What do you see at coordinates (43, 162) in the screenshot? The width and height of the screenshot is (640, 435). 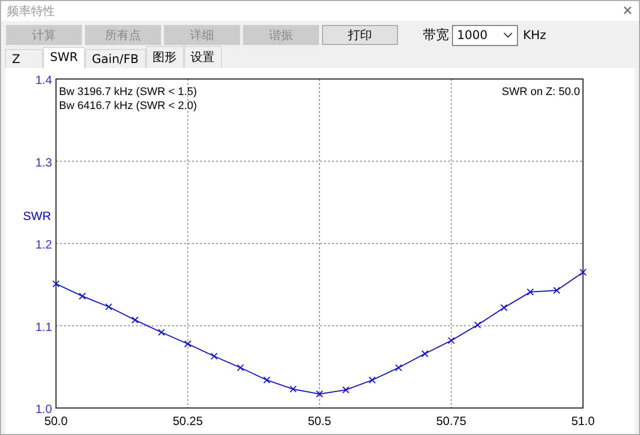 I see `y-tick-label: 1.3` at bounding box center [43, 162].